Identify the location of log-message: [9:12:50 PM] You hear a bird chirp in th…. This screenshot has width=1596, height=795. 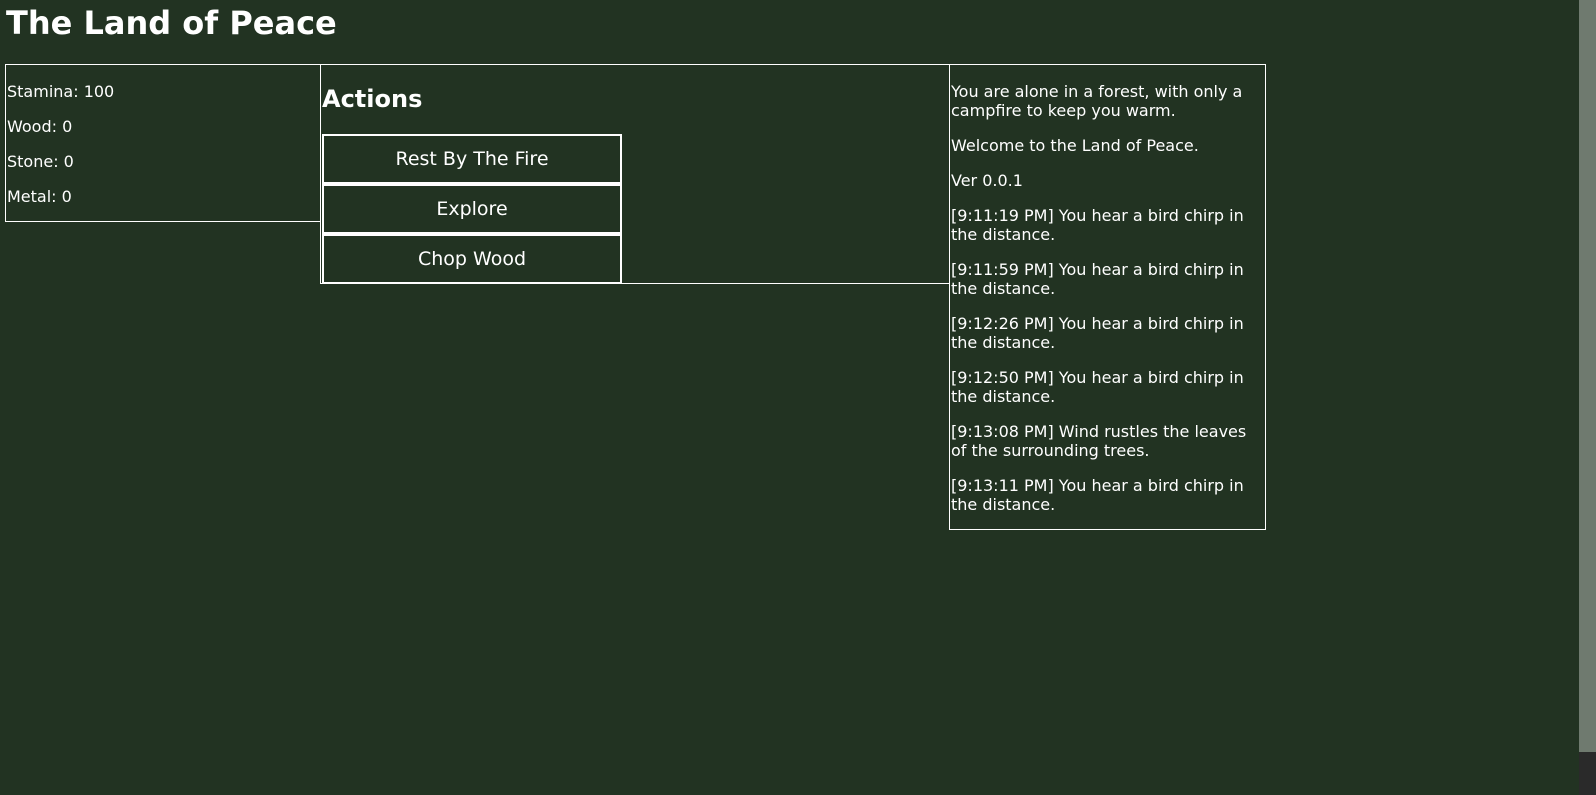
(1097, 387).